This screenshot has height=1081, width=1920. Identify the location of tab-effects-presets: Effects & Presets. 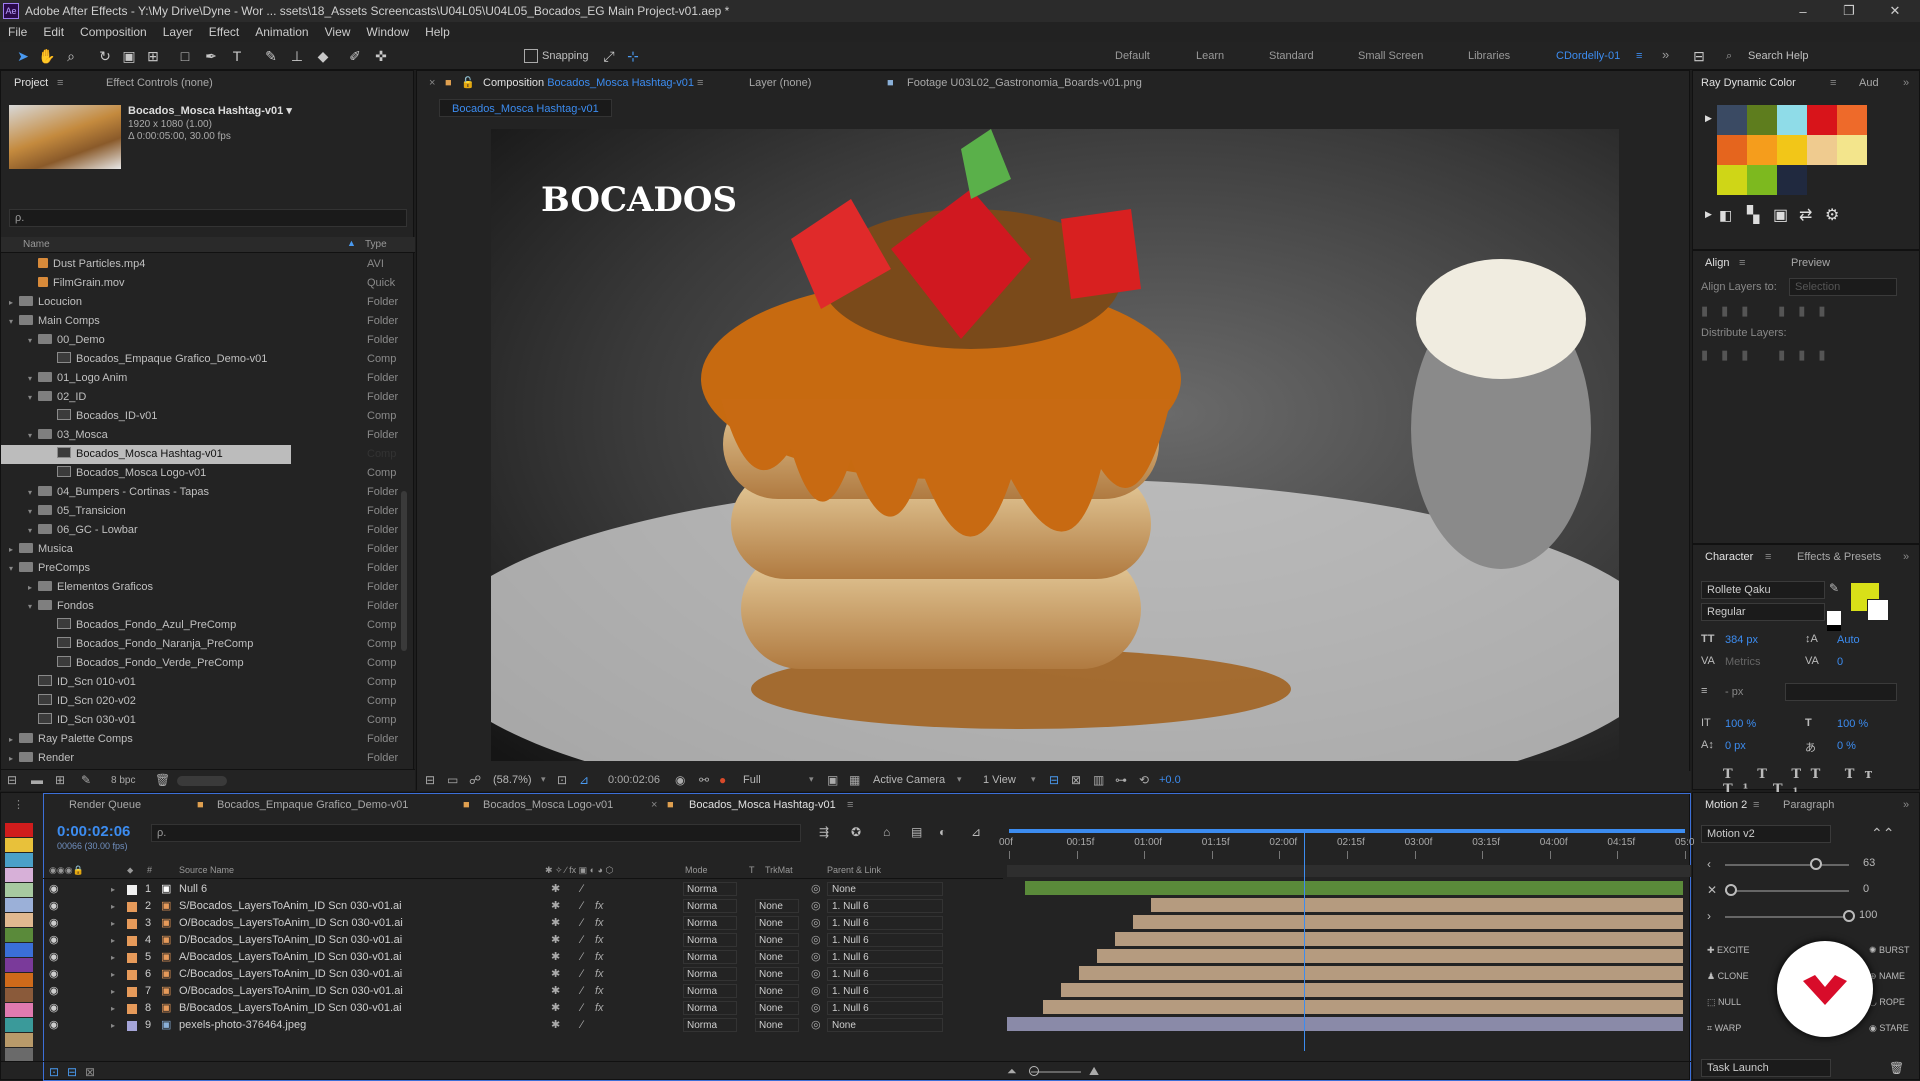
(1839, 557).